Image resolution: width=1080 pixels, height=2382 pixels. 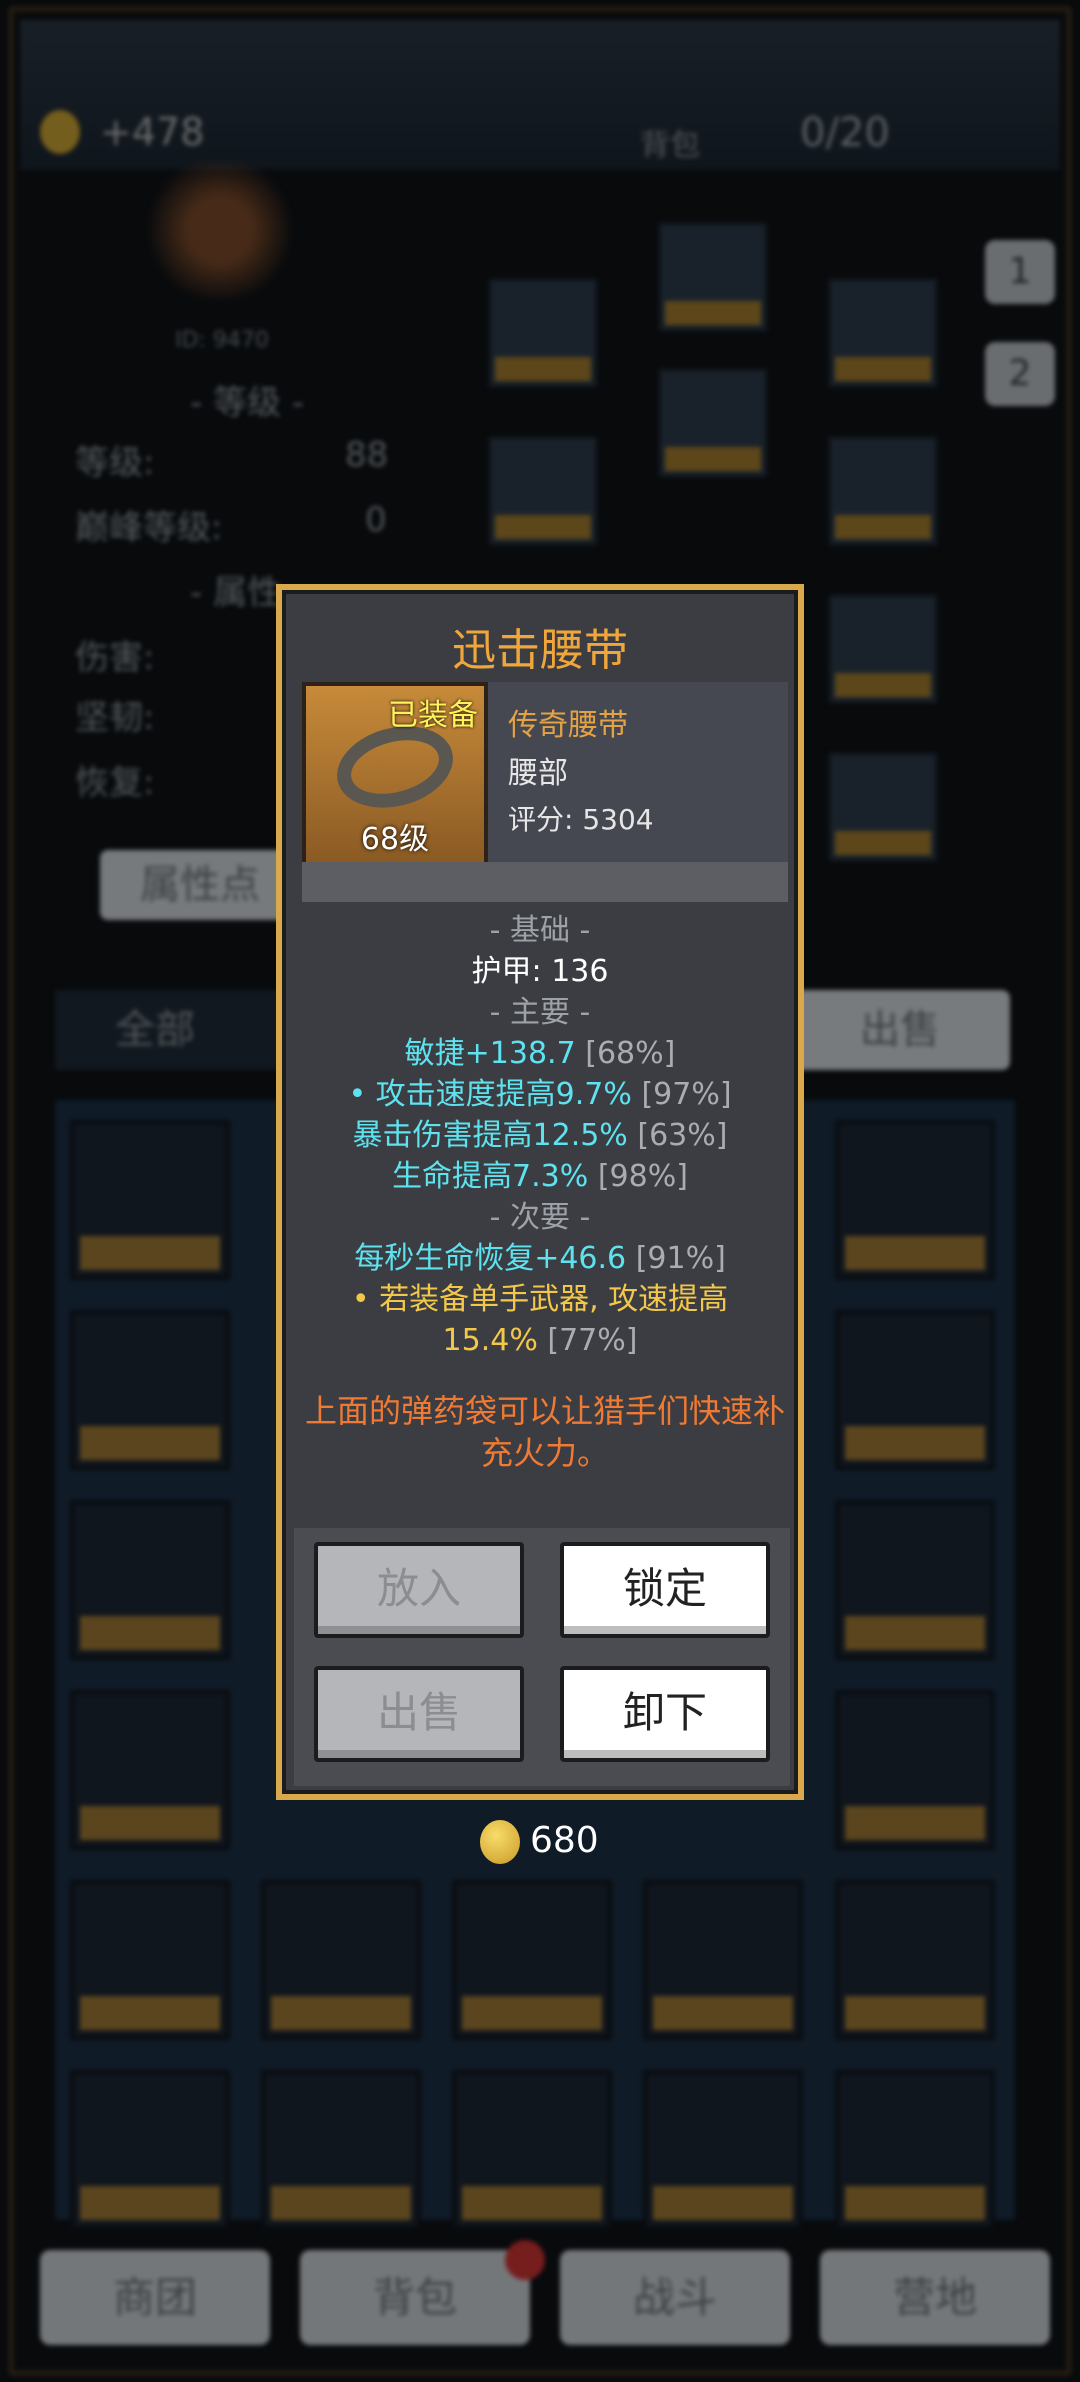 I want to click on main-stat-text: • 攻击速度提高9.7%, so click(x=490, y=1094).